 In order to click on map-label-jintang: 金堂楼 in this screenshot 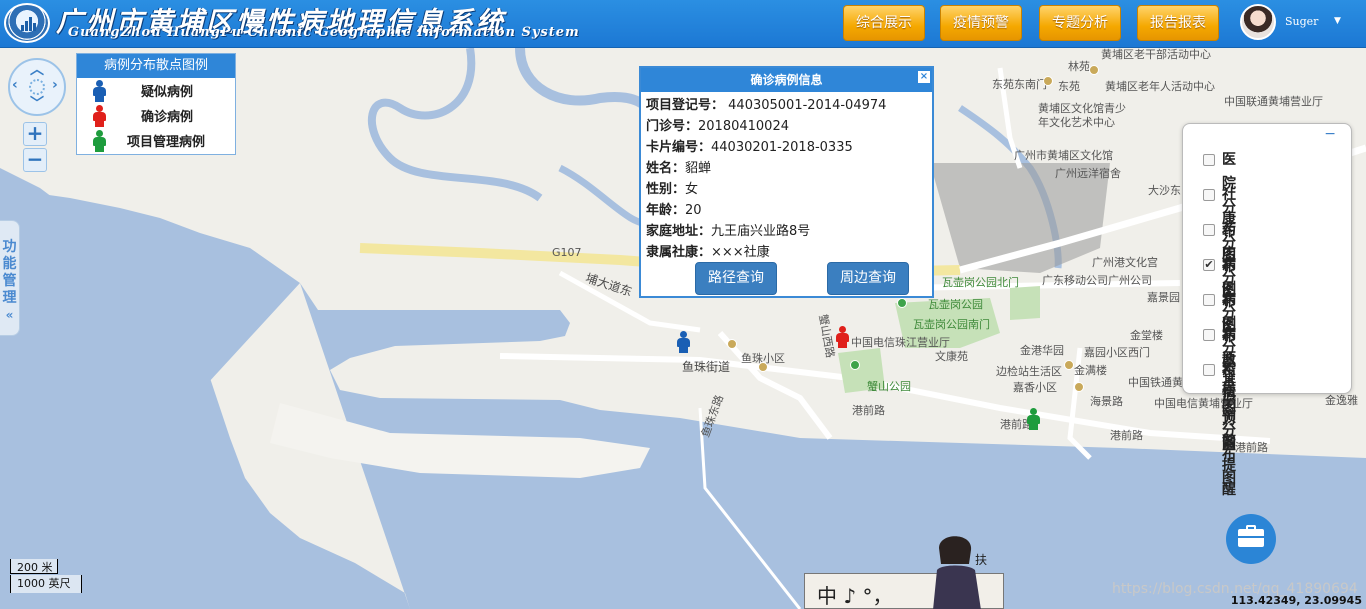, I will do `click(1146, 335)`.